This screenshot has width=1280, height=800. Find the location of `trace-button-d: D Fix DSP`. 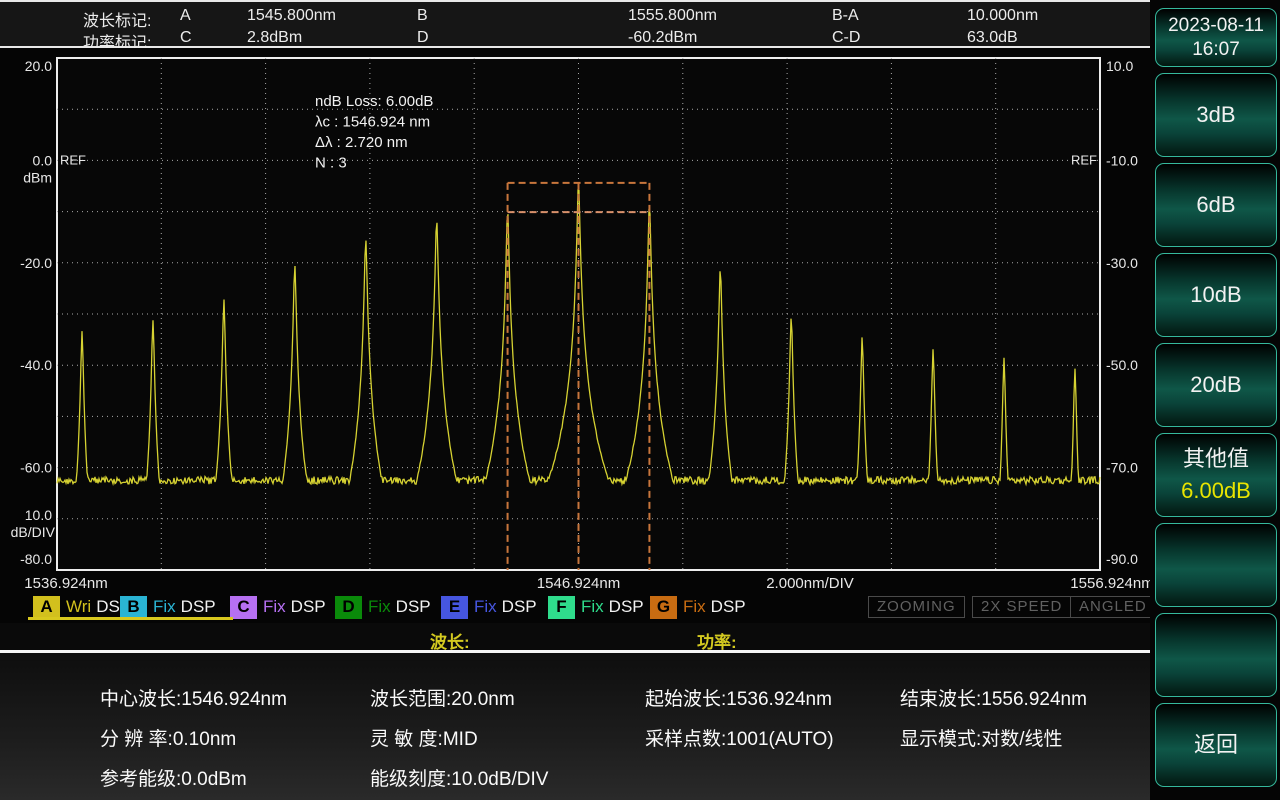

trace-button-d: D Fix DSP is located at coordinates (383, 607).